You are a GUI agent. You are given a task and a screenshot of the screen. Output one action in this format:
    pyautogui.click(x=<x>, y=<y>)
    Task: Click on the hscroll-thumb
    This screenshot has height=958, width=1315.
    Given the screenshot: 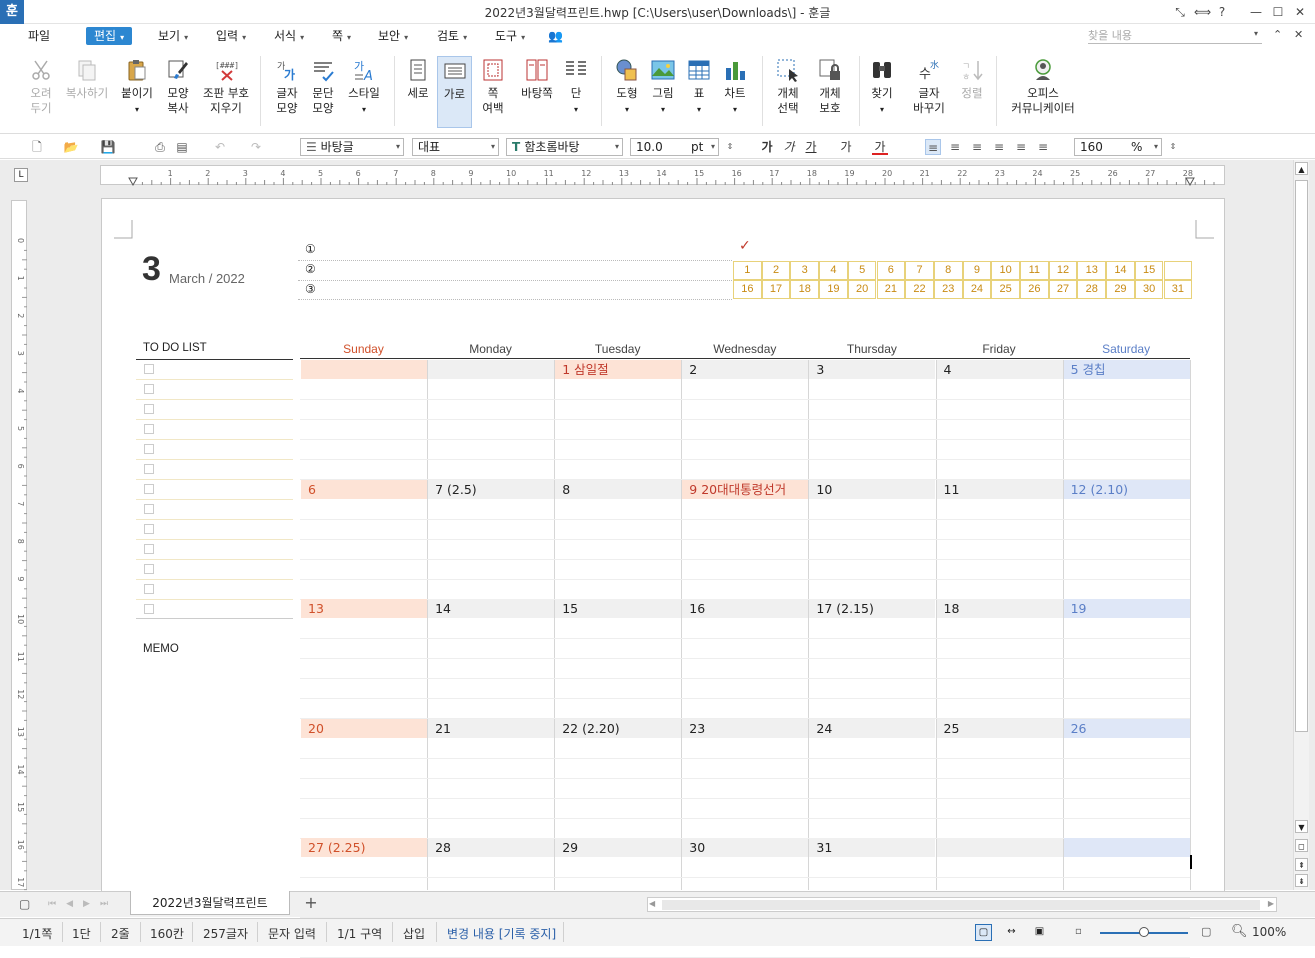 What is the action you would take?
    pyautogui.click(x=961, y=905)
    